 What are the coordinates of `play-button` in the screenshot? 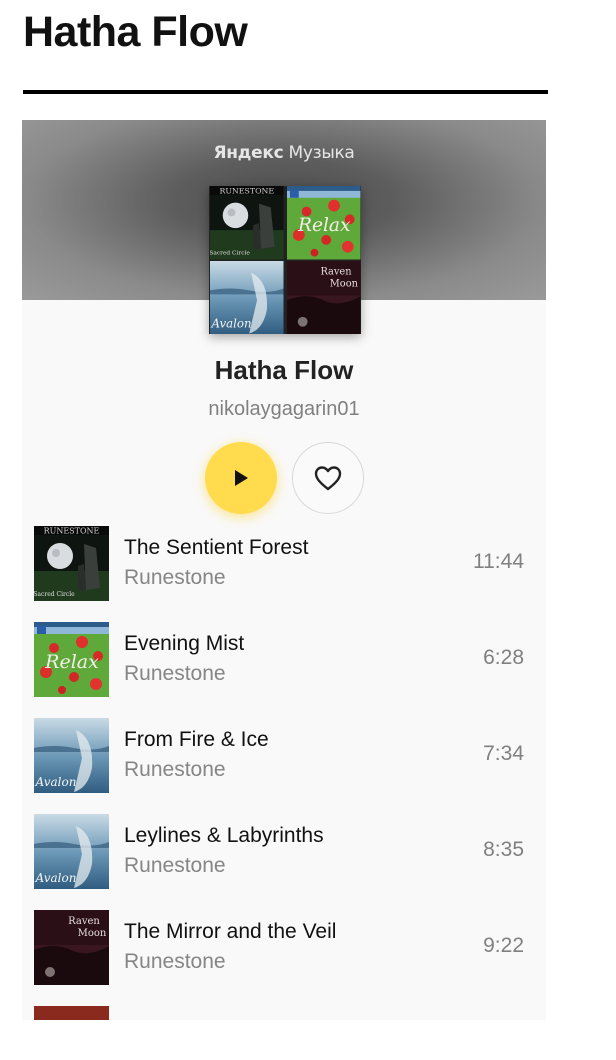 It's located at (241, 478).